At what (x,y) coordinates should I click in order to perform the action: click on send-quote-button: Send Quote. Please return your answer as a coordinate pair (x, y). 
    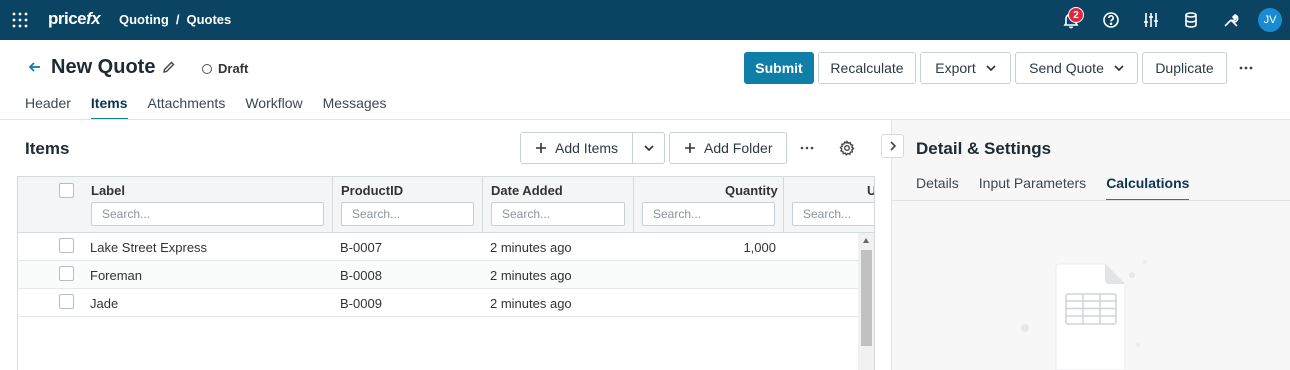
    Looking at the image, I should click on (1076, 68).